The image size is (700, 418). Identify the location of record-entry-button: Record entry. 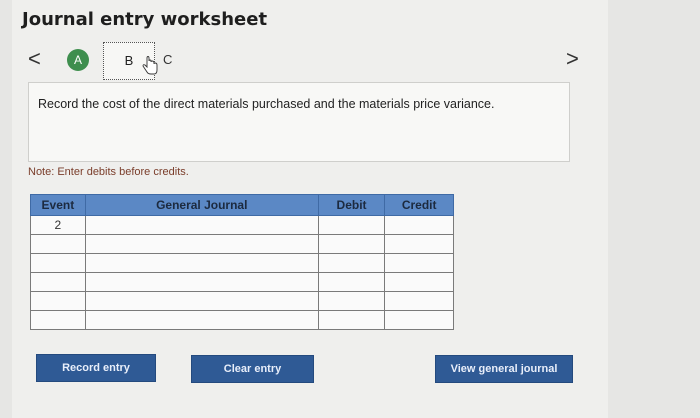
(96, 368).